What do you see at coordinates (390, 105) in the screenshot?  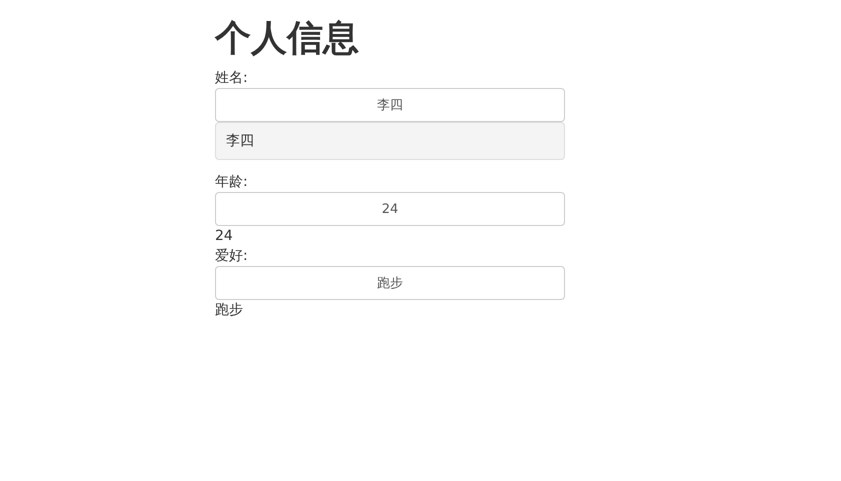 I see `input-field: 李四` at bounding box center [390, 105].